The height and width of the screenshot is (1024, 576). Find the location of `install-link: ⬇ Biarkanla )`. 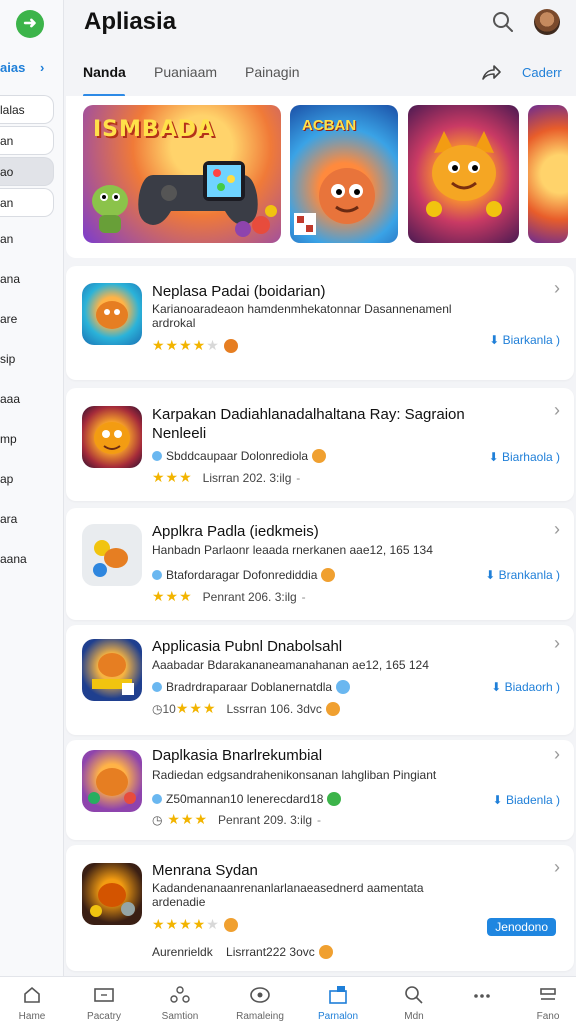

install-link: ⬇ Biarkanla ) is located at coordinates (524, 340).